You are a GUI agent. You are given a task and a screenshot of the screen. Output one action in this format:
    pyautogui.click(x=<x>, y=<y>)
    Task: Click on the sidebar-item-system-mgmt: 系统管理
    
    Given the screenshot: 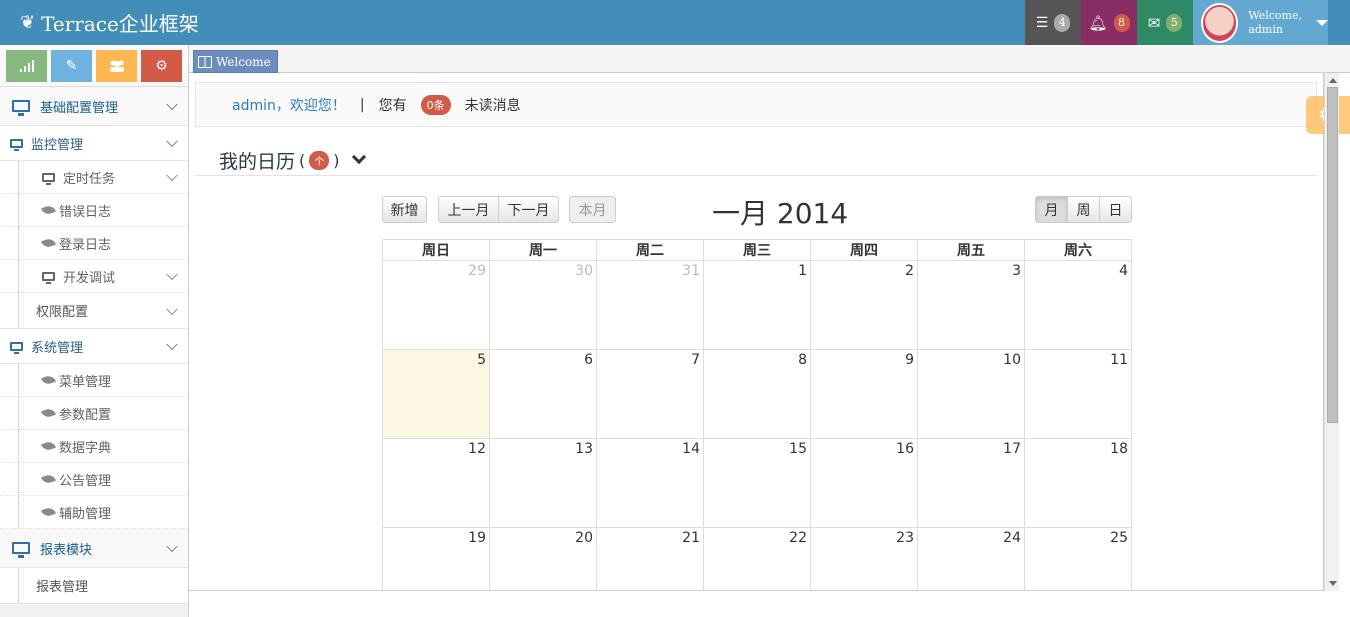 What is the action you would take?
    pyautogui.click(x=94, y=346)
    